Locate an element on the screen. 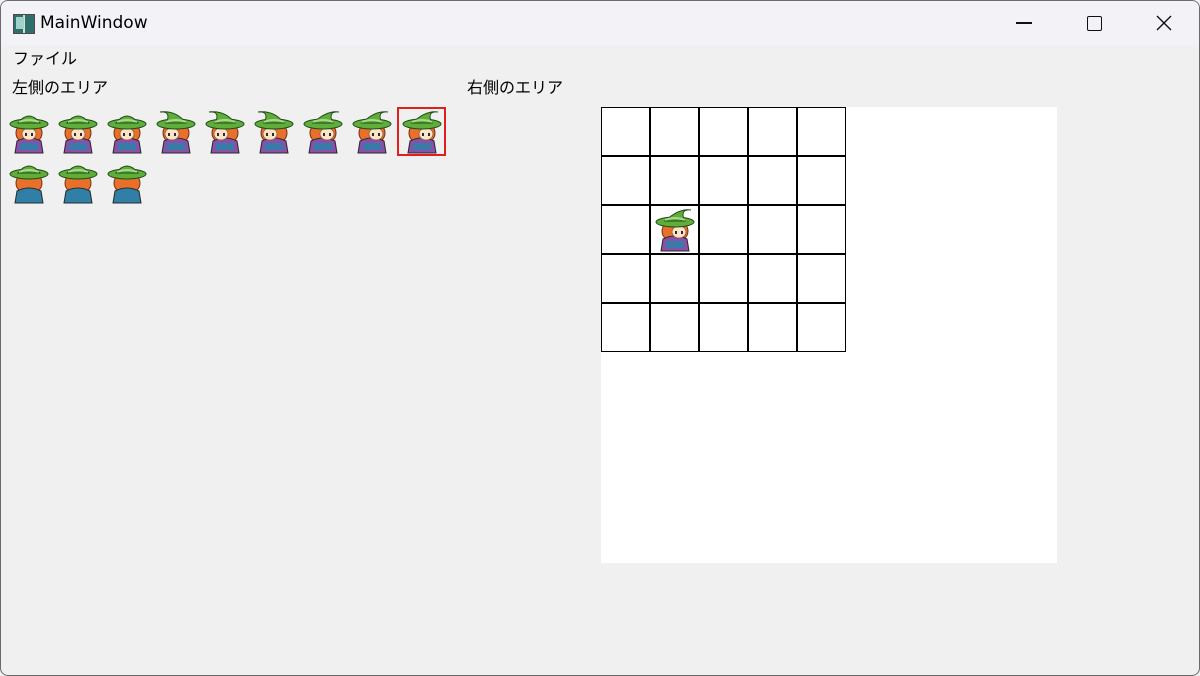  close-icon is located at coordinates (1164, 23).